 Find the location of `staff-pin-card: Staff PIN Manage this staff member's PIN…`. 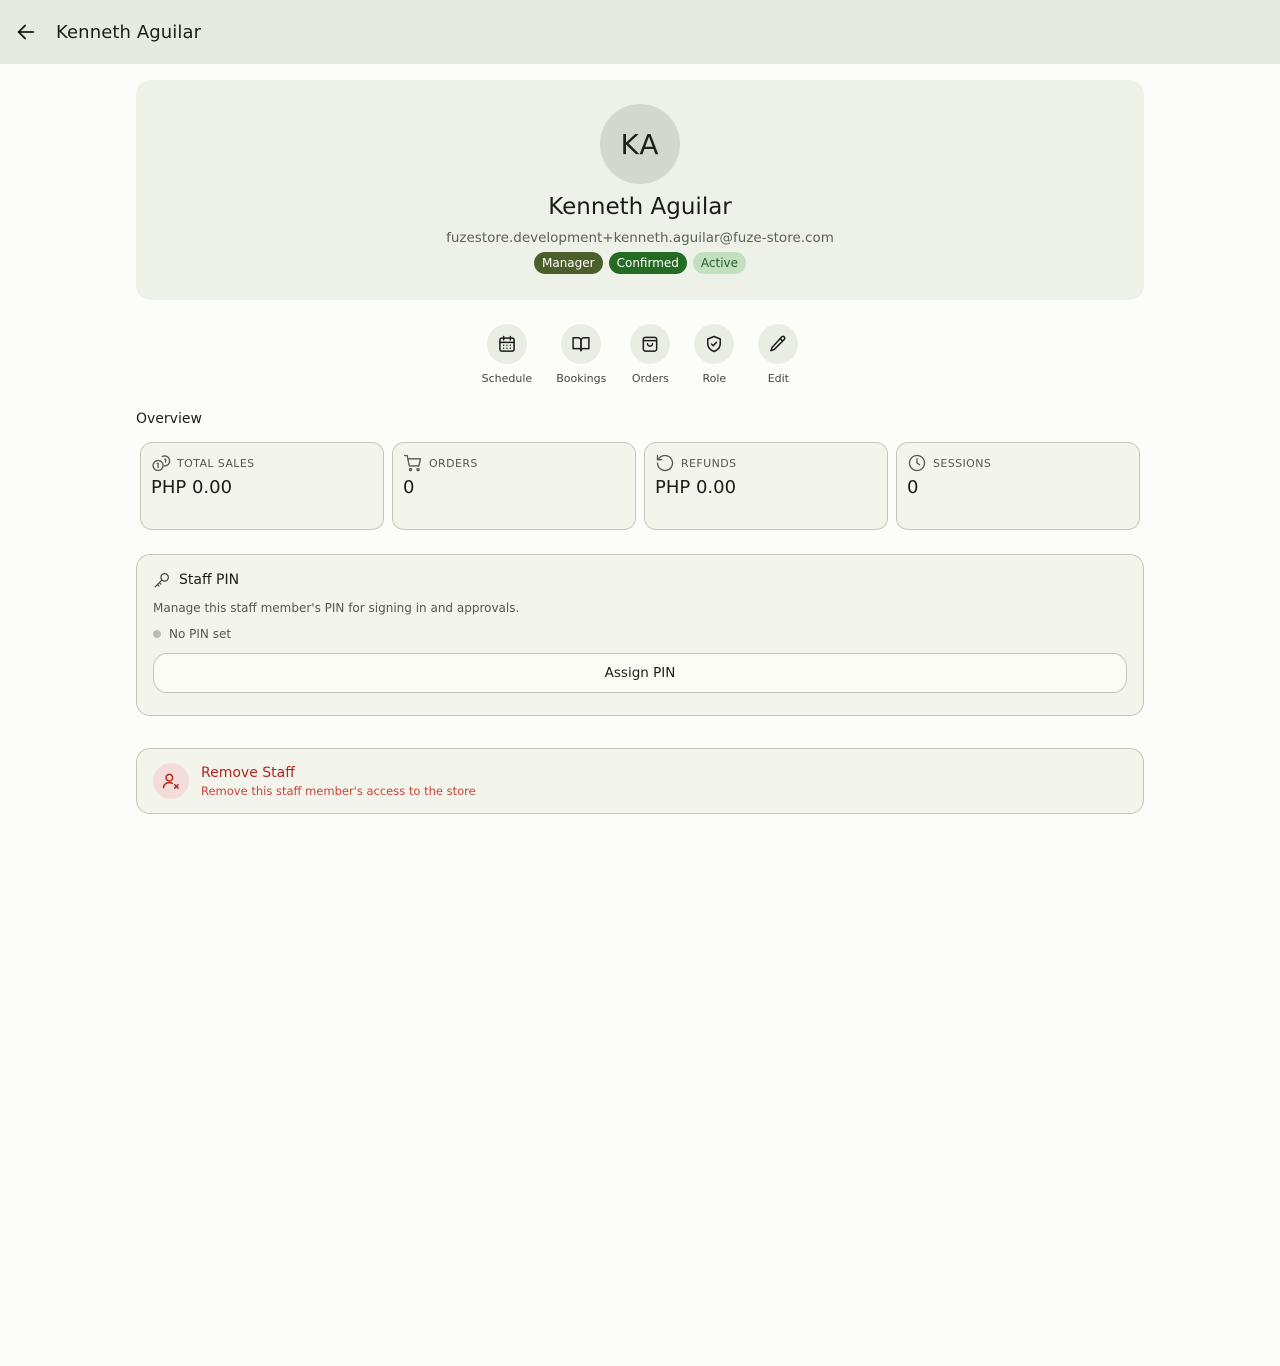

staff-pin-card: Staff PIN Manage this staff member's PIN… is located at coordinates (640, 635).